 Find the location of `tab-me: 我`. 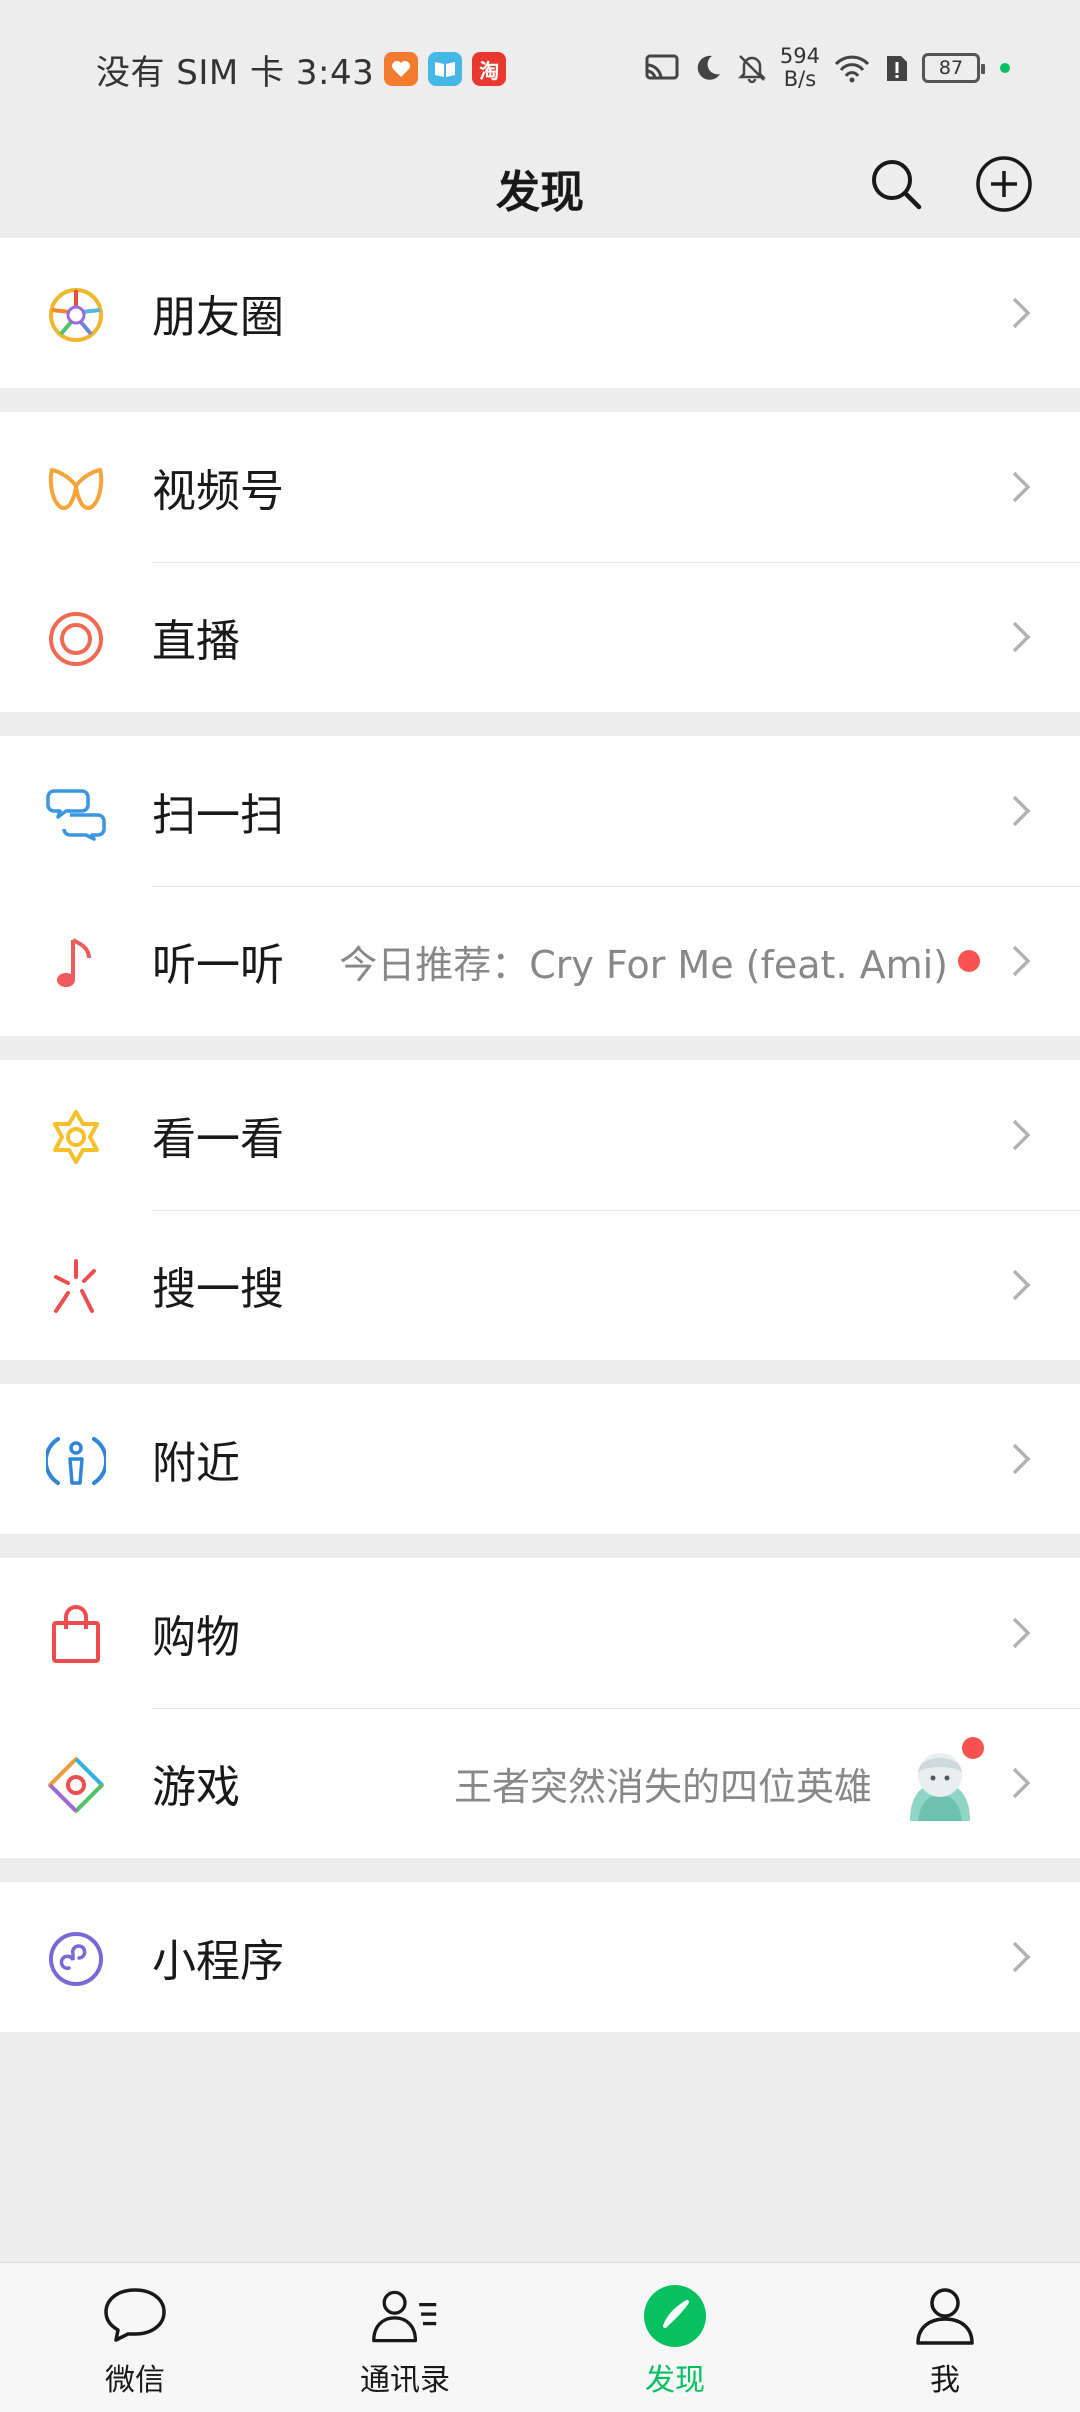

tab-me: 我 is located at coordinates (945, 2337).